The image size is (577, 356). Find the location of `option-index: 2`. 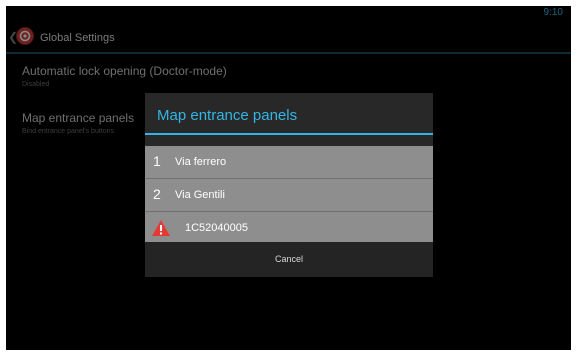

option-index: 2 is located at coordinates (157, 194).